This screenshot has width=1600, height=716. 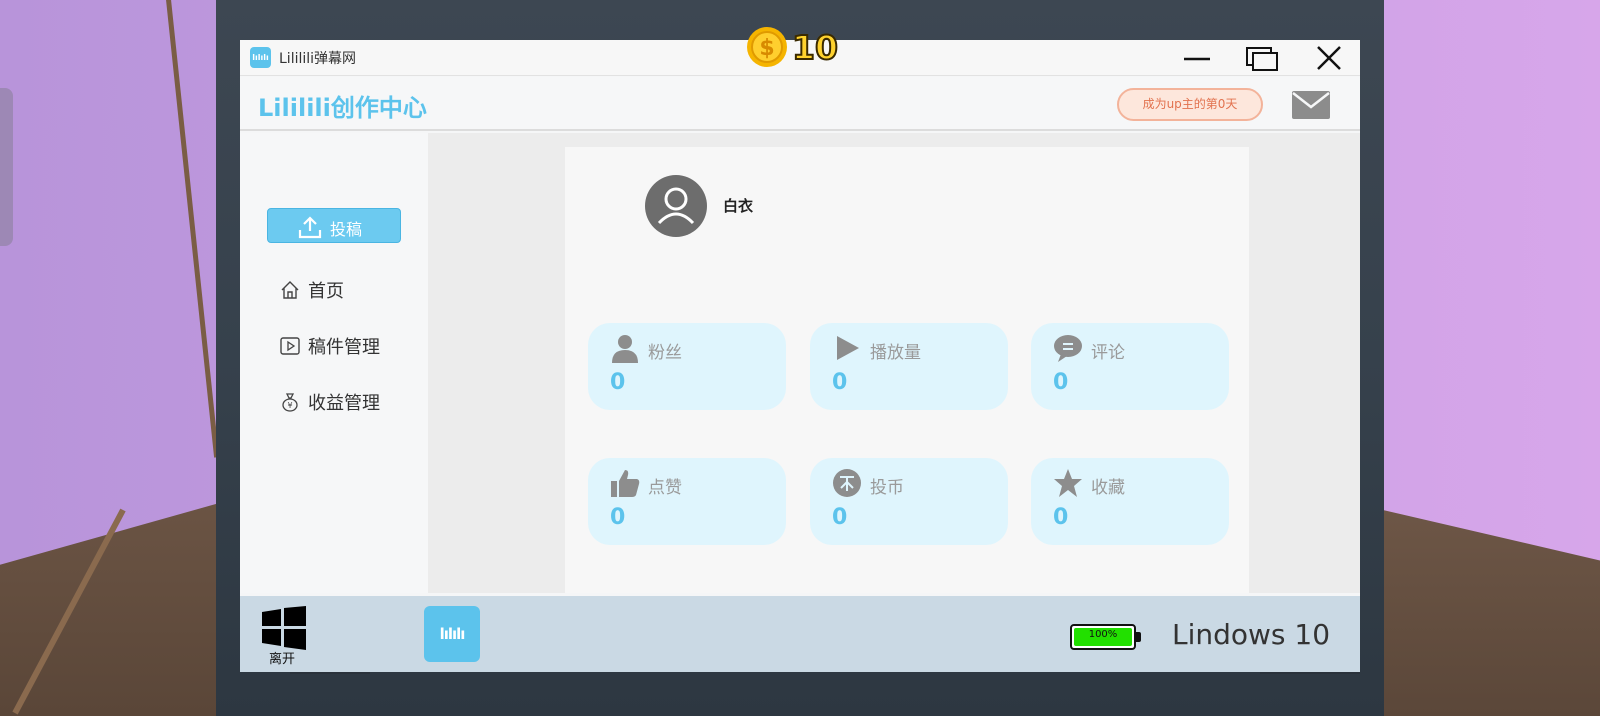 What do you see at coordinates (848, 348) in the screenshot?
I see `play-icon` at bounding box center [848, 348].